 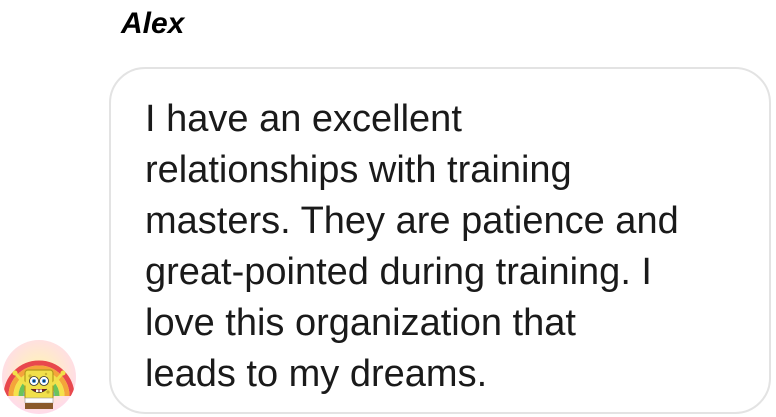 I want to click on sender-name: Alex, so click(x=153, y=23).